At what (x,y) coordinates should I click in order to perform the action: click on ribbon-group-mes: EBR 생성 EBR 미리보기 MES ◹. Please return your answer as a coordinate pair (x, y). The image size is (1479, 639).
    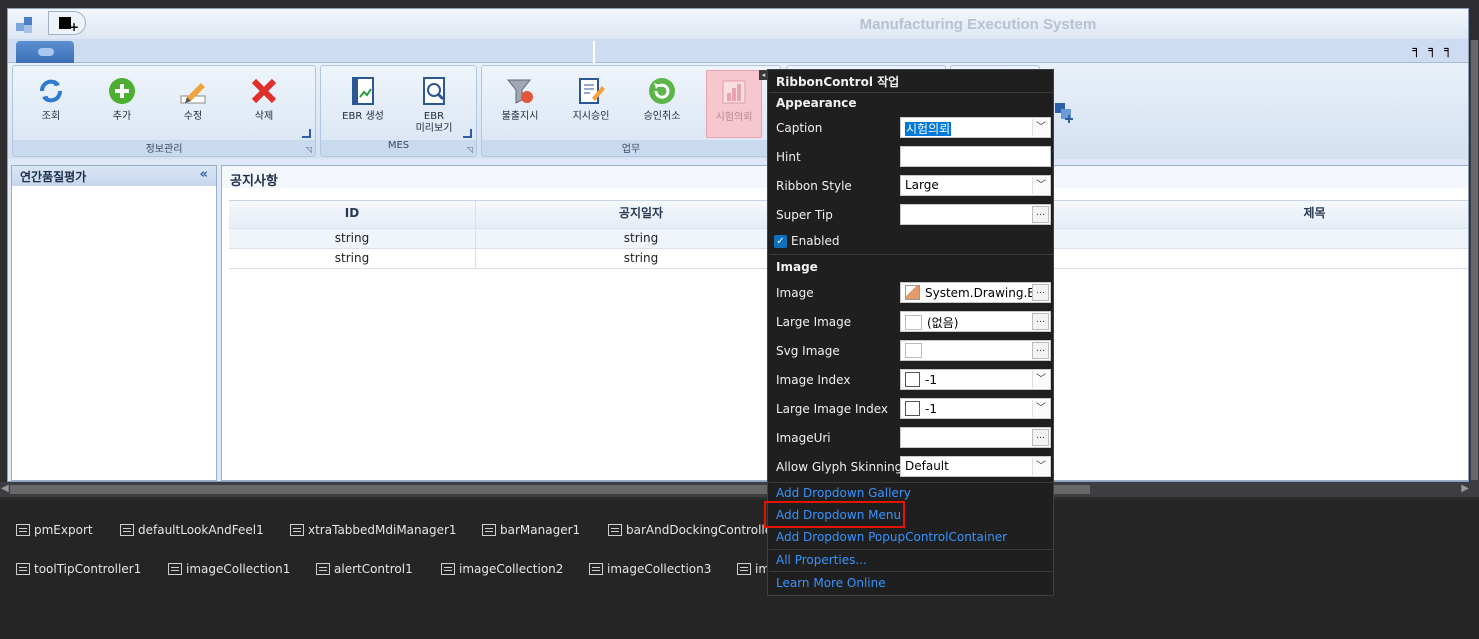
    Looking at the image, I should click on (398, 111).